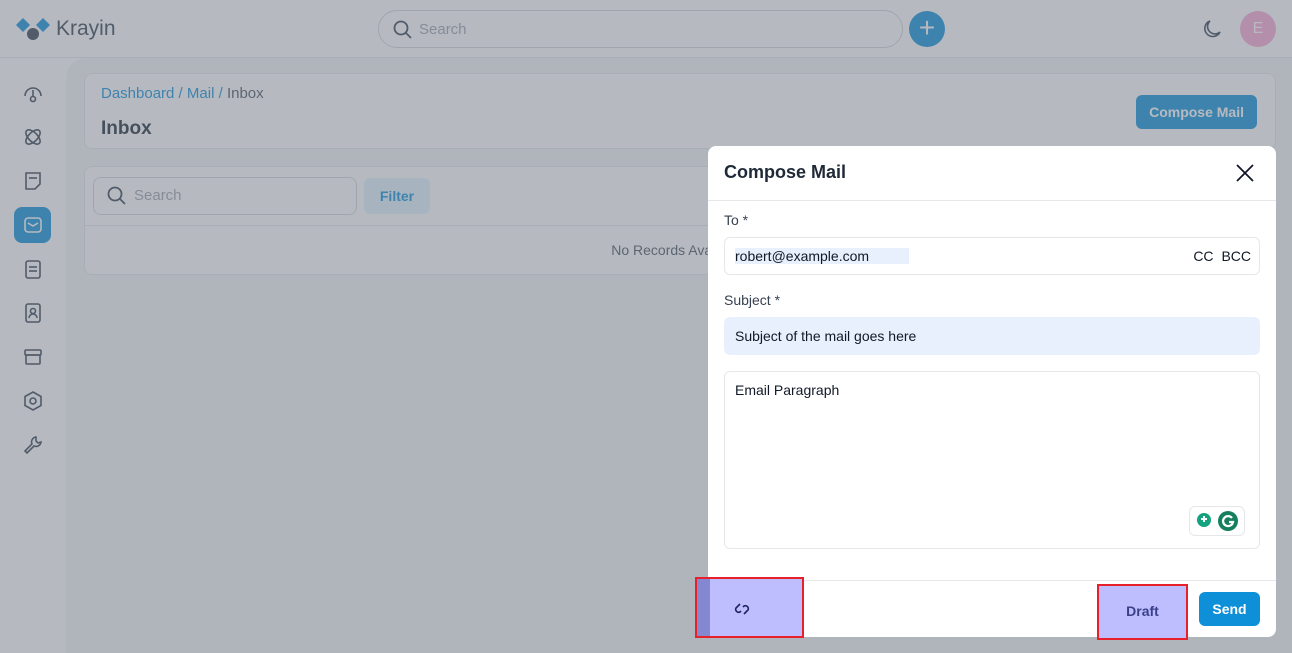 This screenshot has height=653, width=1292. I want to click on subject-field: Subject of the mail goes here, so click(992, 336).